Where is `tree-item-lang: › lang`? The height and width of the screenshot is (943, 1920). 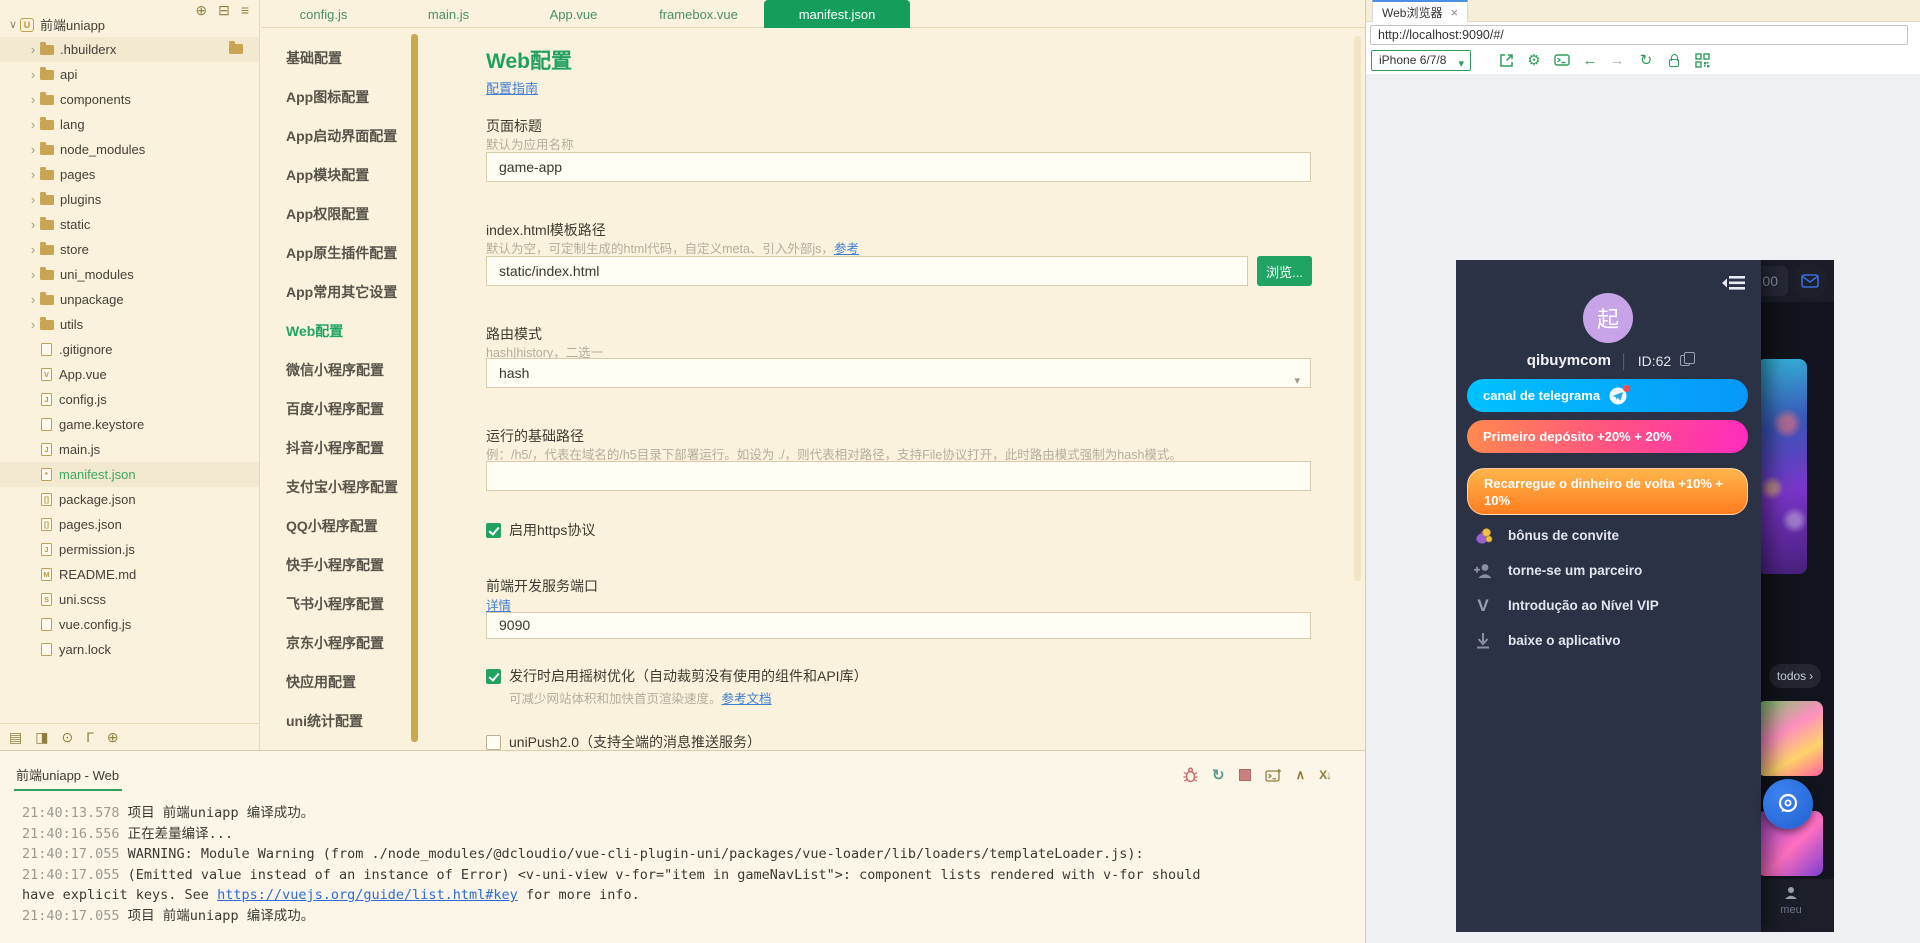 tree-item-lang: › lang is located at coordinates (129, 124).